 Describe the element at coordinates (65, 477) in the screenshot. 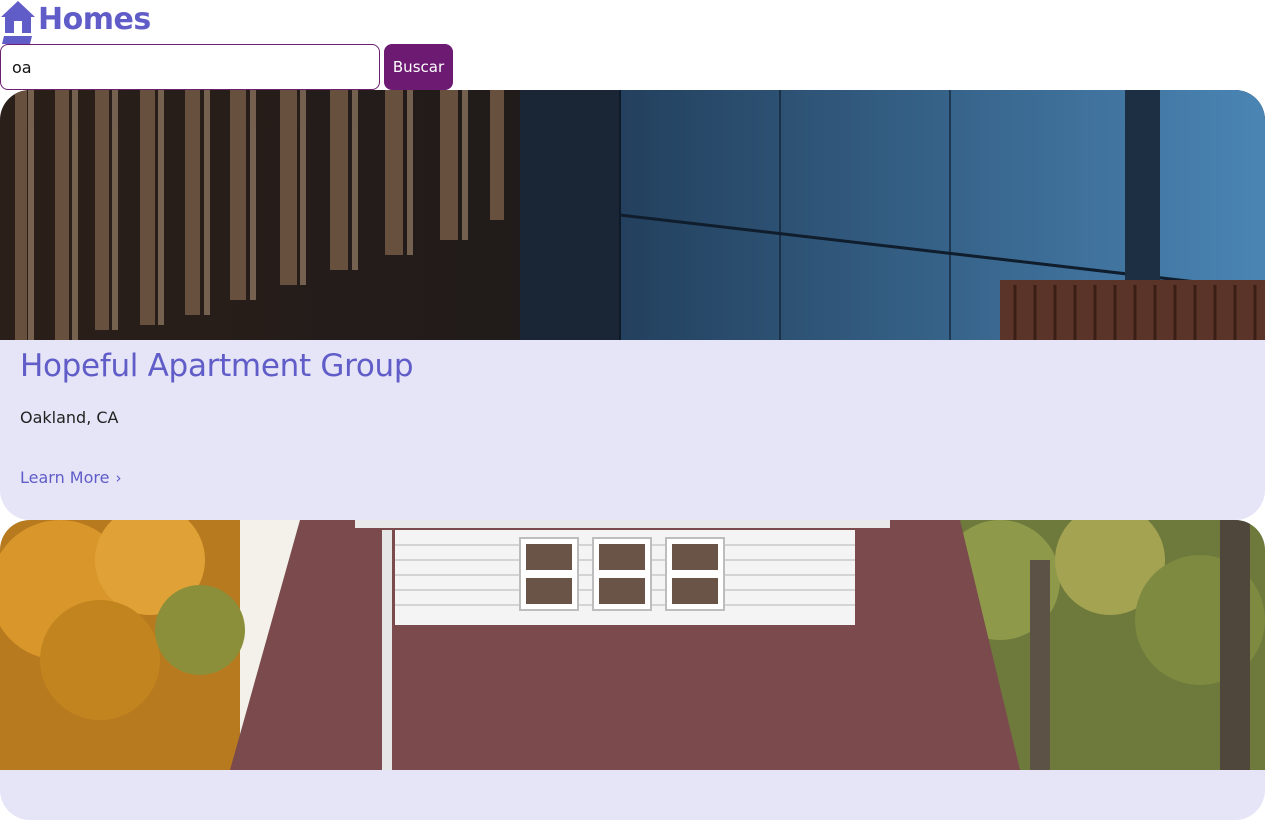

I see `learn-more-label: Learn More` at that location.